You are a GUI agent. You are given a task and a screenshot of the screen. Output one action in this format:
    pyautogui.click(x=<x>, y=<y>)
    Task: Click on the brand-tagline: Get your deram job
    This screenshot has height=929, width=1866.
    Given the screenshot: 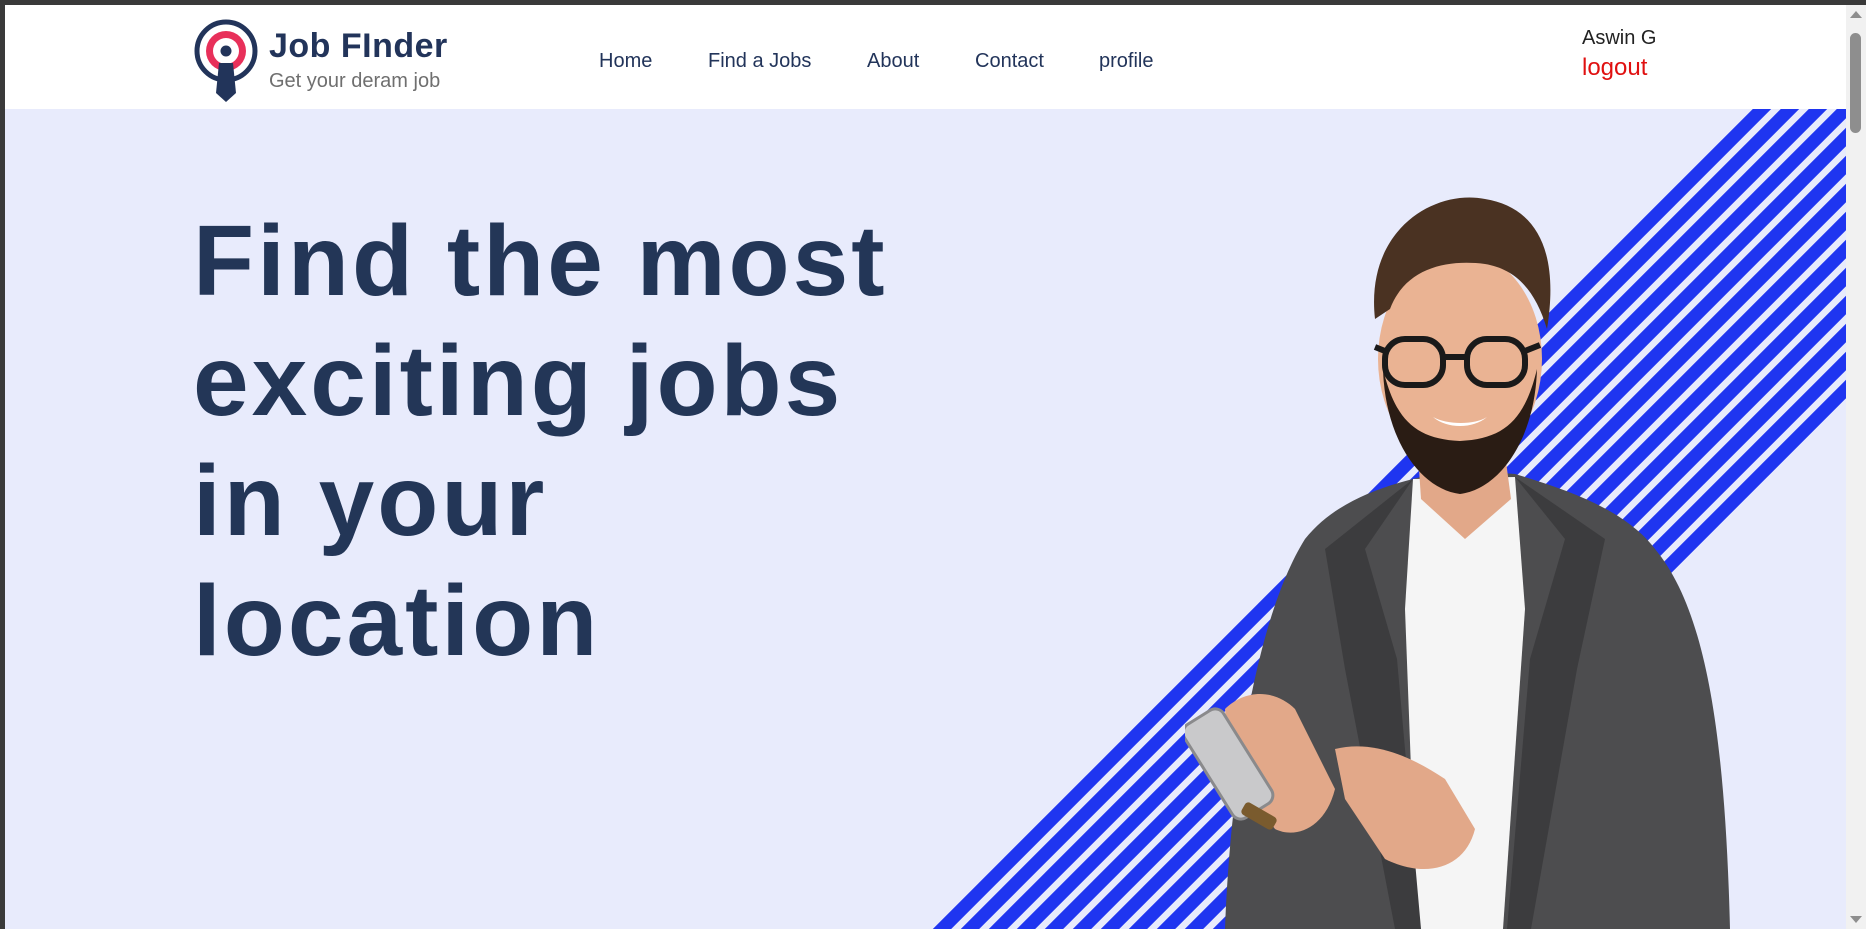 What is the action you would take?
    pyautogui.click(x=355, y=81)
    